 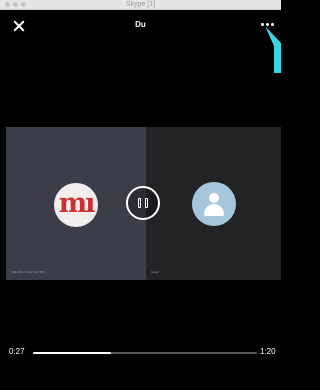 I want to click on avatar: mı, so click(x=76, y=205).